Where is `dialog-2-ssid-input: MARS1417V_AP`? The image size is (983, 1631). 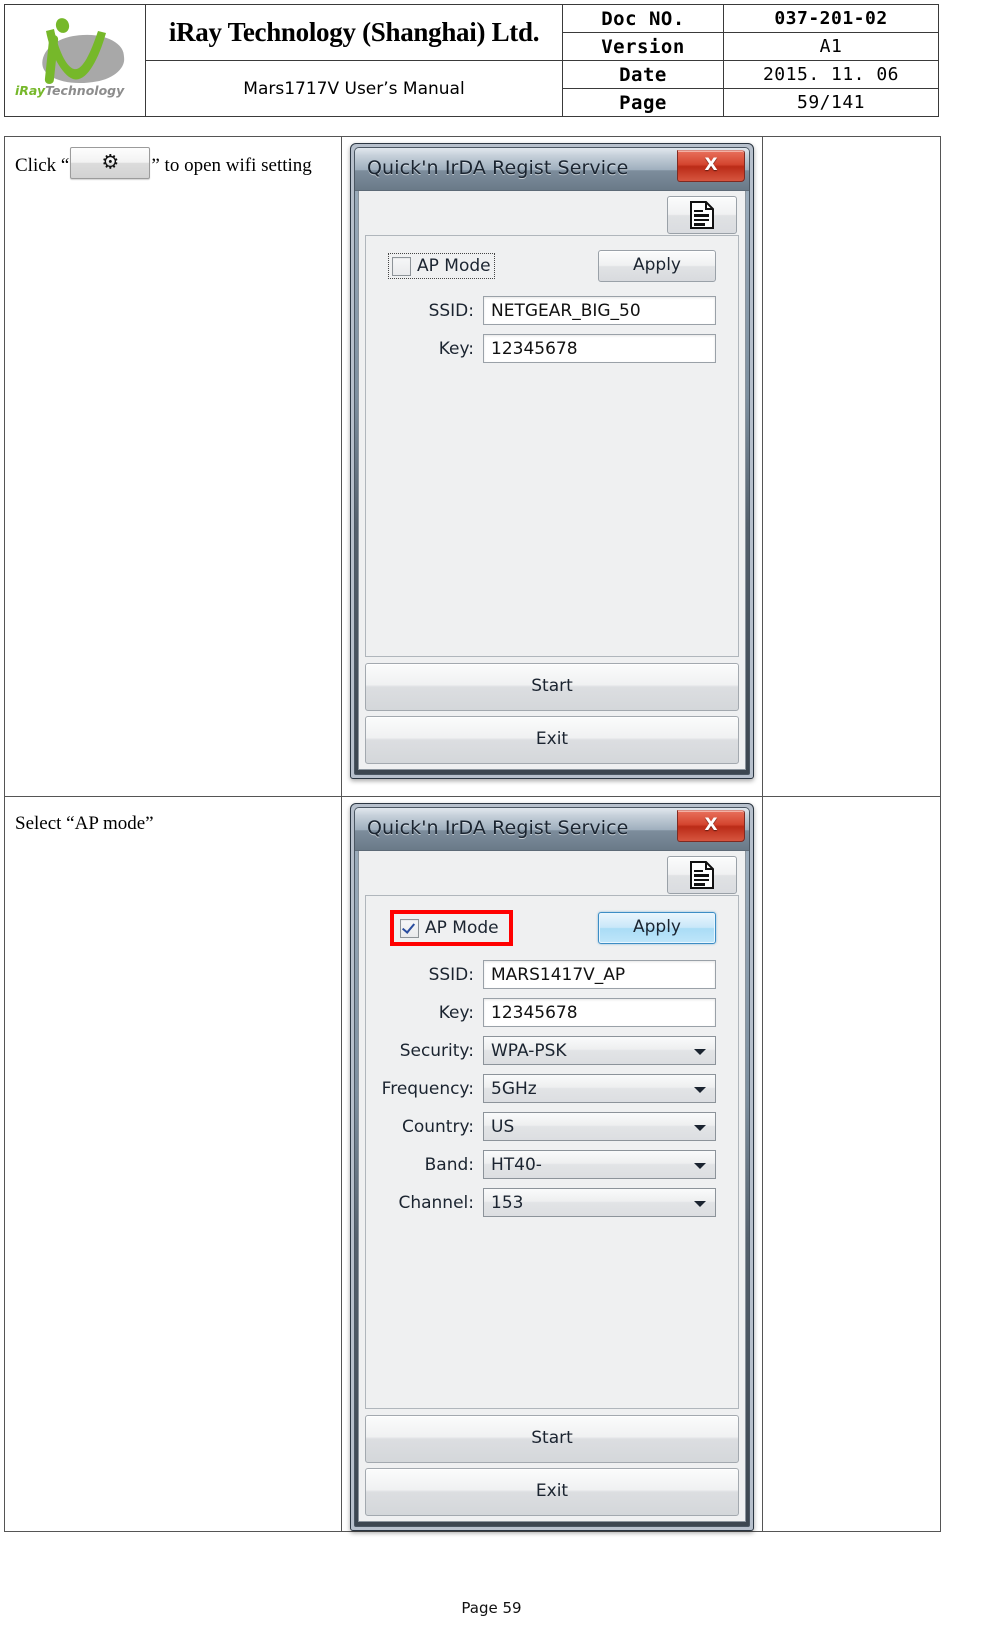
dialog-2-ssid-input: MARS1417V_AP is located at coordinates (599, 974).